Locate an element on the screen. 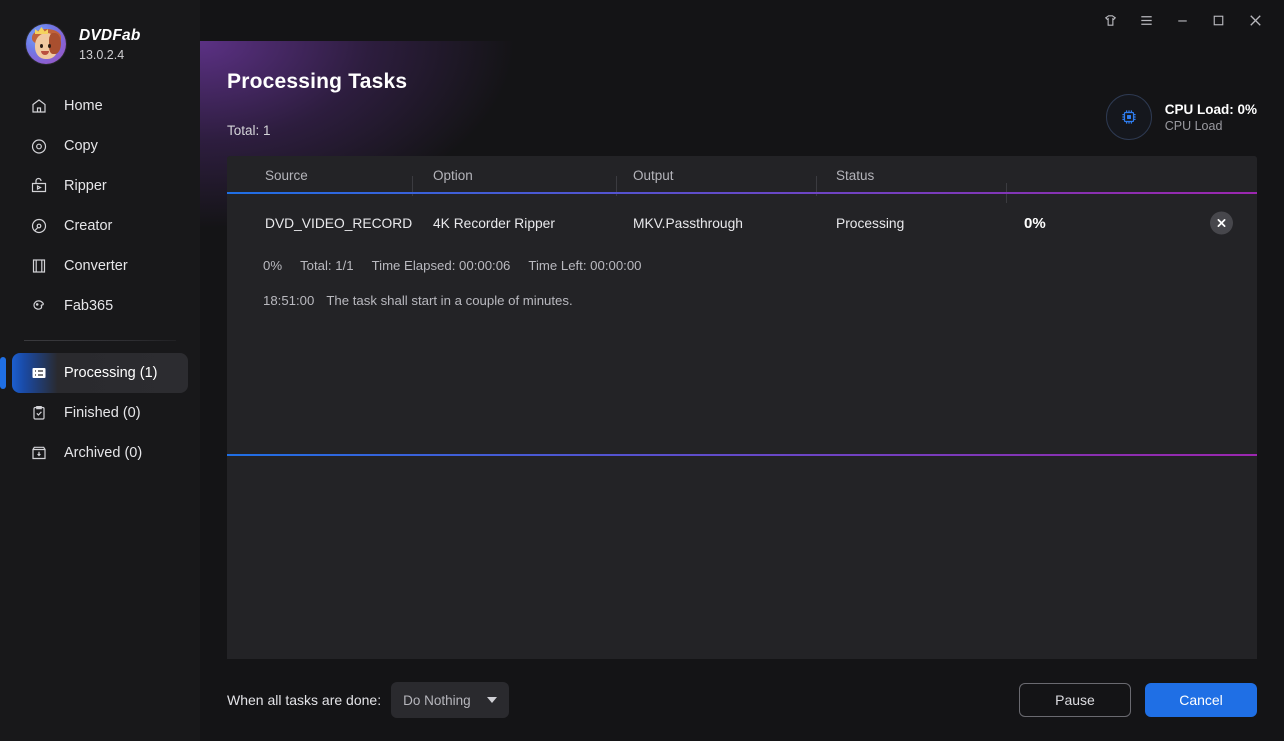 The height and width of the screenshot is (741, 1284). column-header-option: Option is located at coordinates (514, 182).